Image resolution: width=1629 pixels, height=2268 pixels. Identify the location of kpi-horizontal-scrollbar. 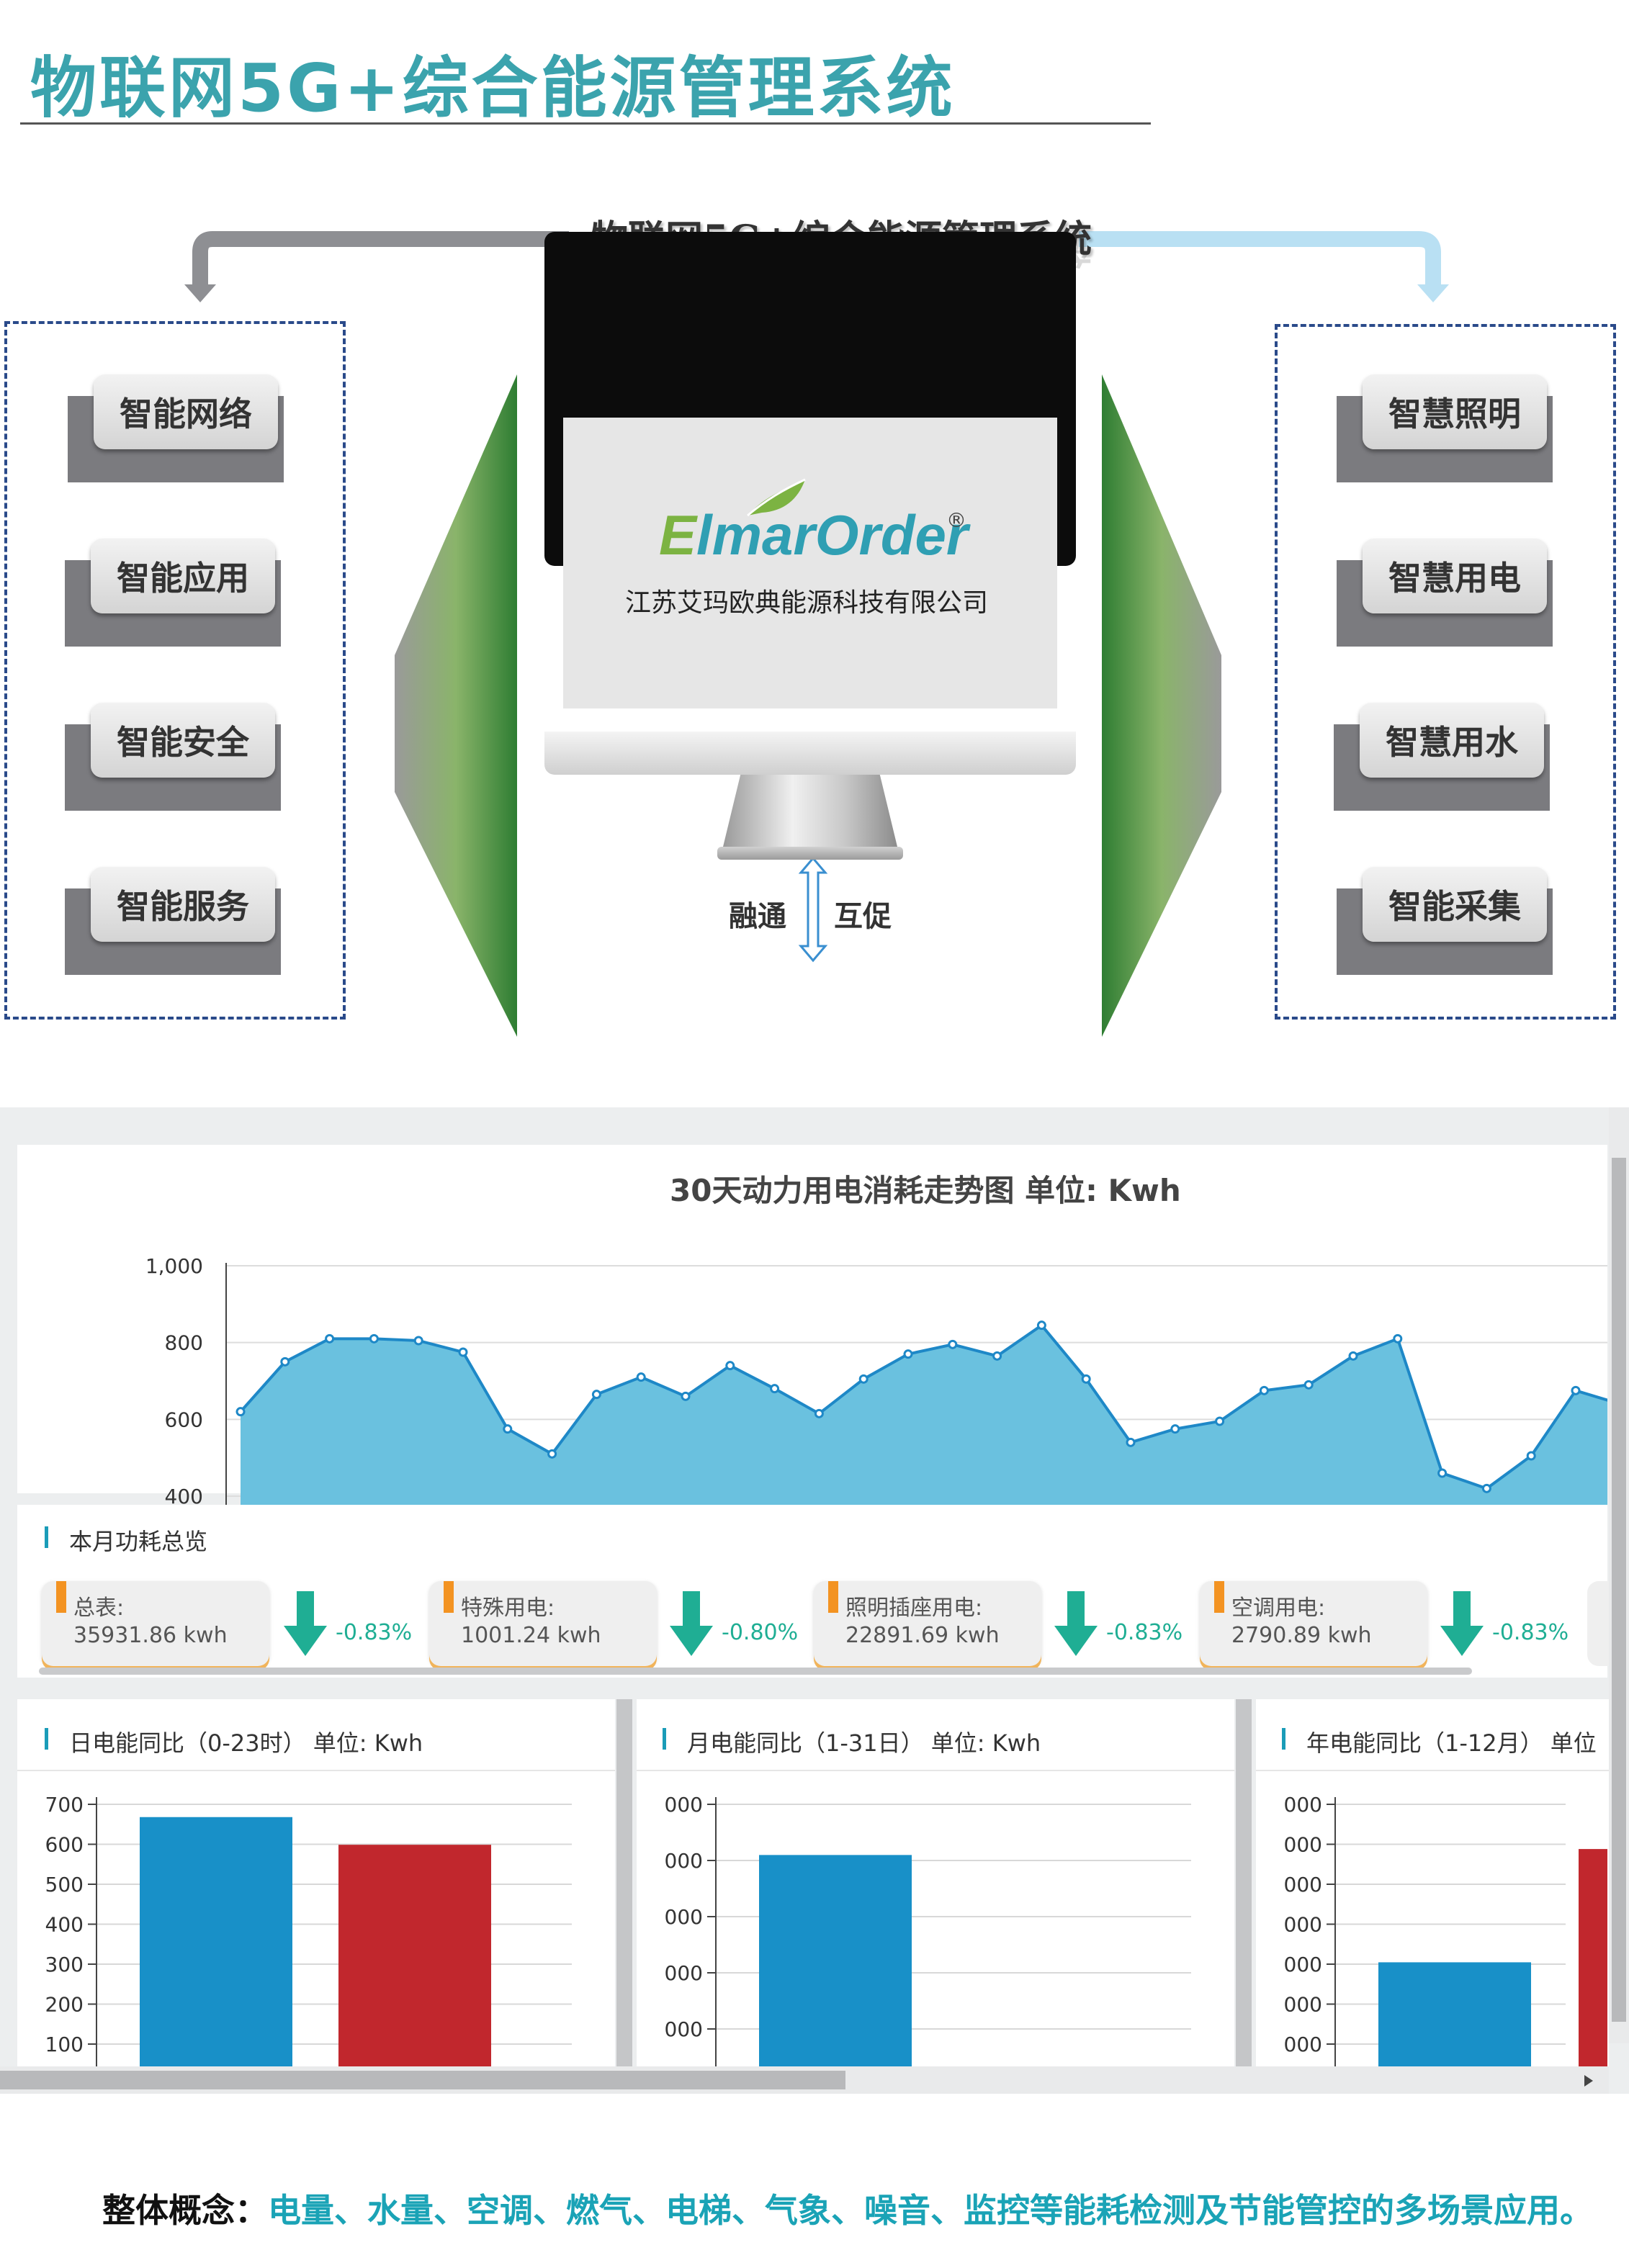
(755, 1671).